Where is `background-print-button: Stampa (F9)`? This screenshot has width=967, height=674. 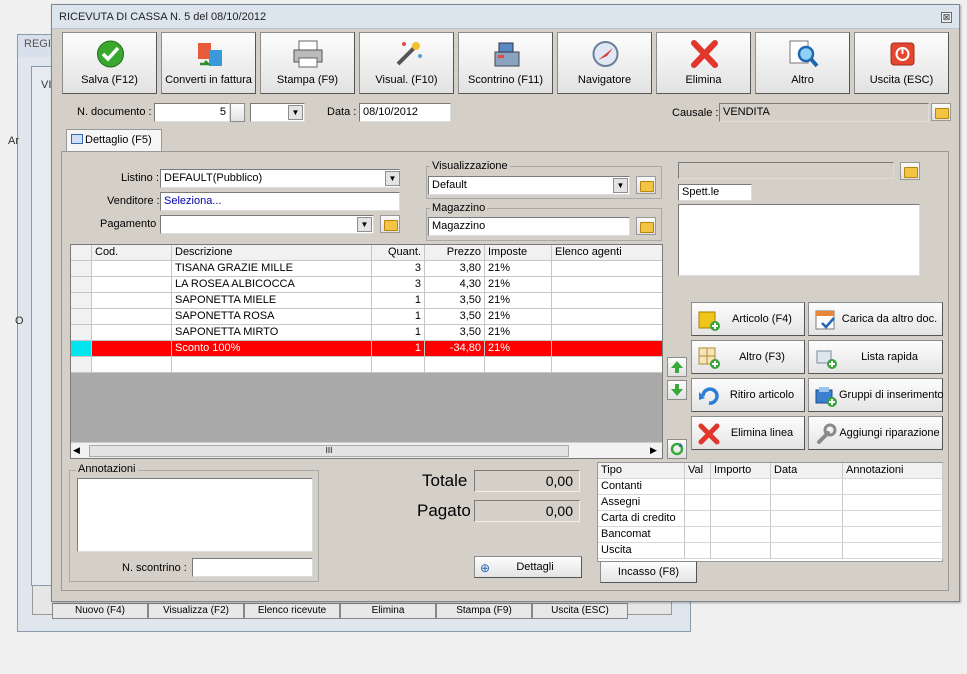 background-print-button: Stampa (F9) is located at coordinates (484, 611).